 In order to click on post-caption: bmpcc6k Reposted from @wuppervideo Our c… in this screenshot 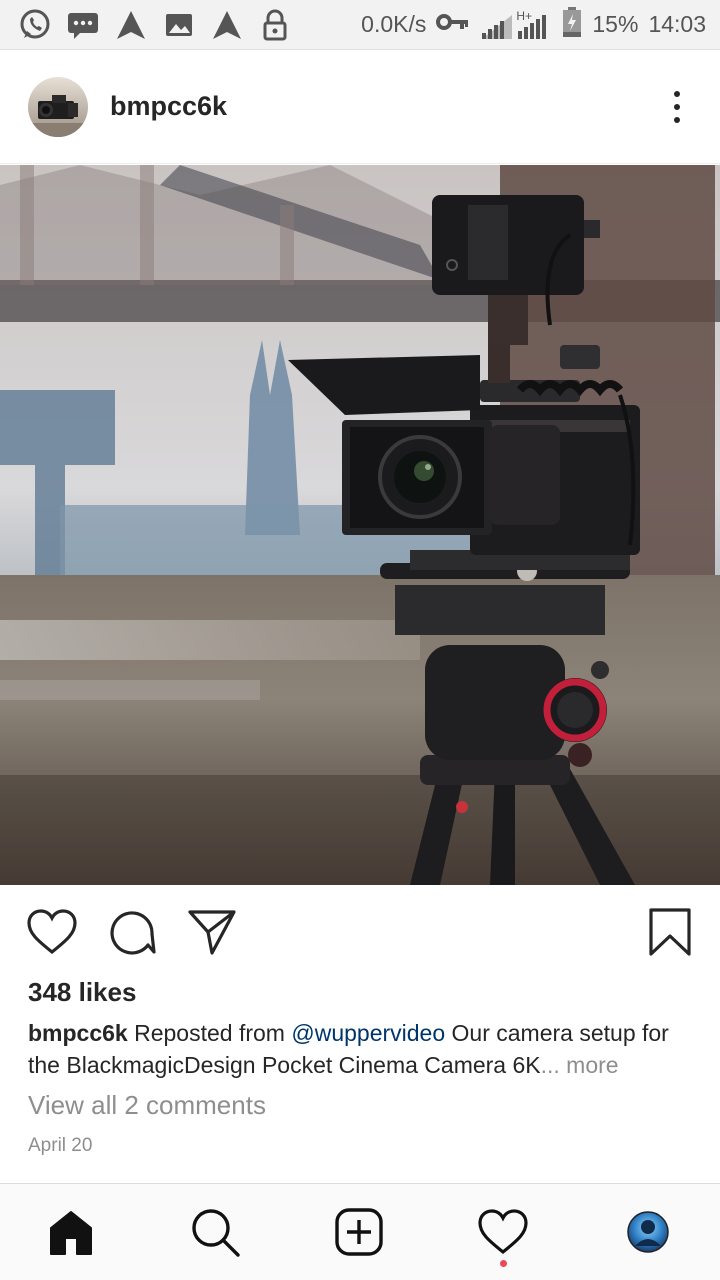, I will do `click(360, 1049)`.